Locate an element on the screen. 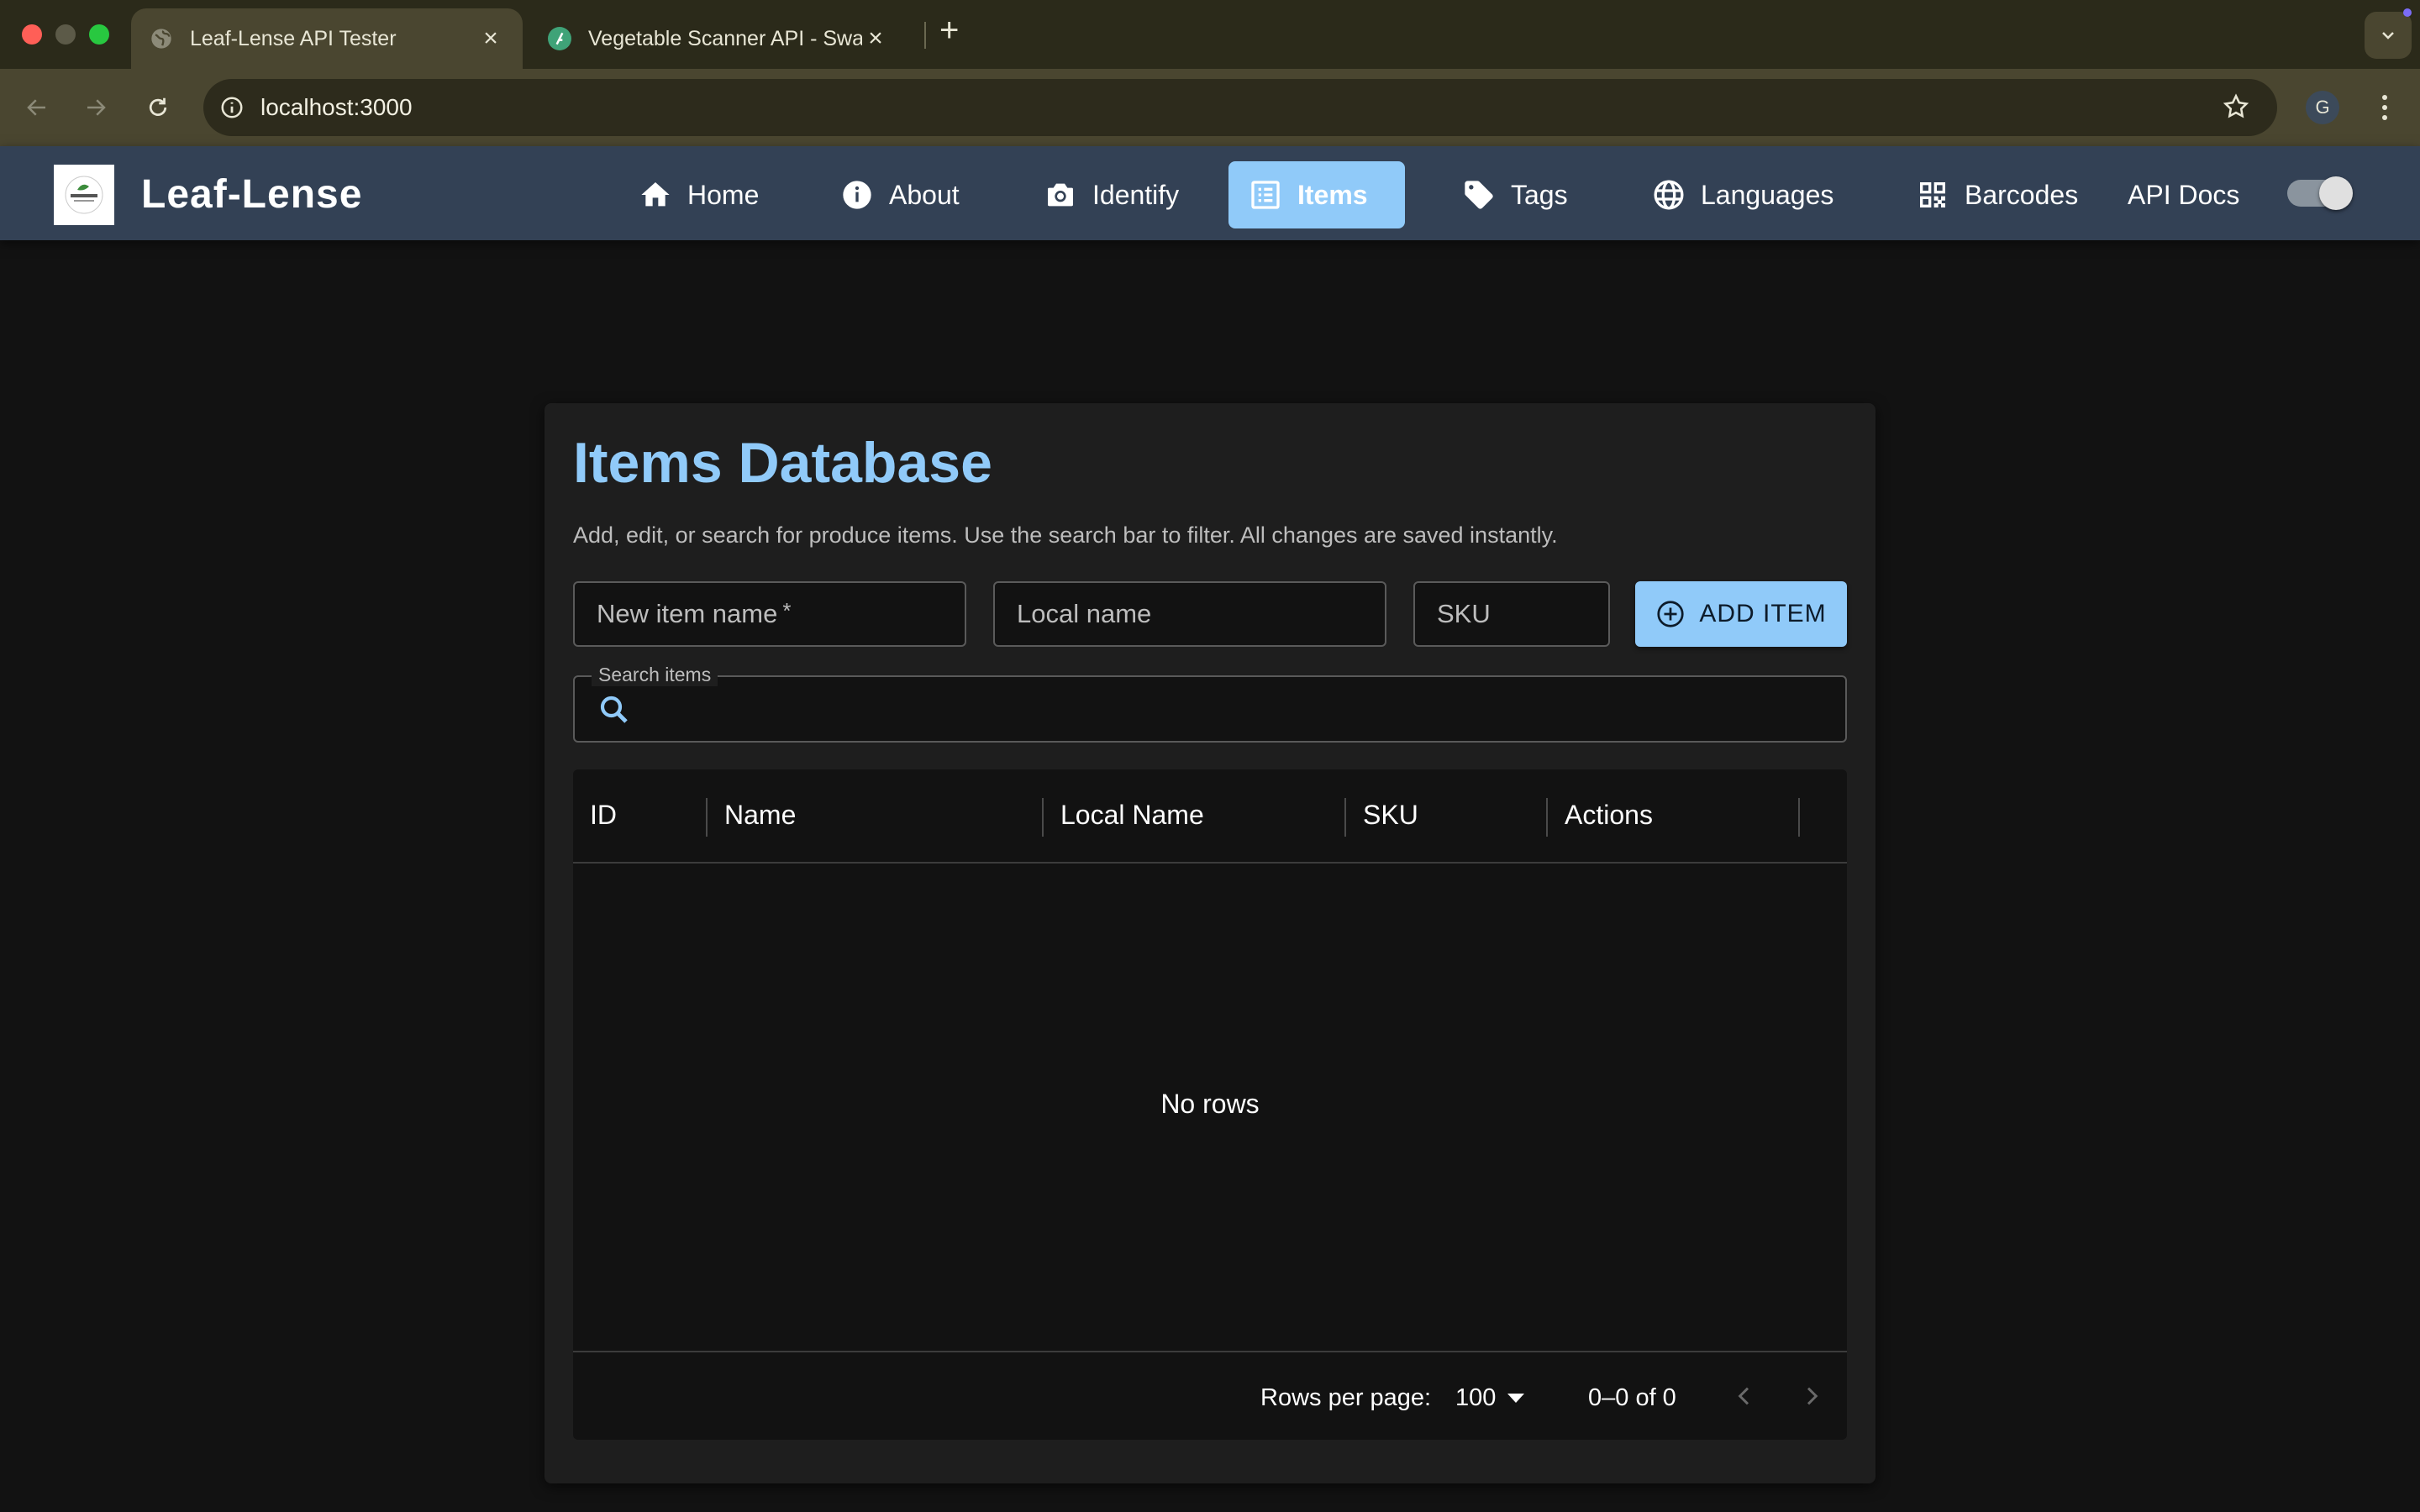 Image resolution: width=2420 pixels, height=1512 pixels. arrow-left-icon is located at coordinates (36, 107).